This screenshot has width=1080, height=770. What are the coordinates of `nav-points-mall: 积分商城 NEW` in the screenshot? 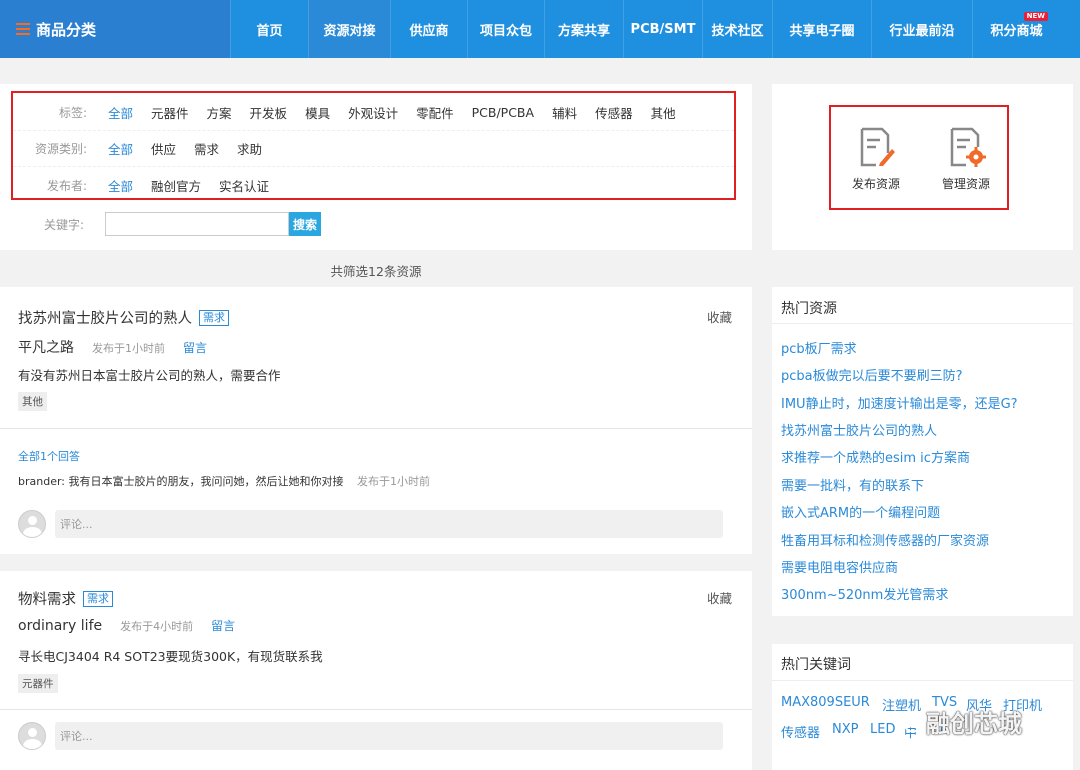 It's located at (1016, 29).